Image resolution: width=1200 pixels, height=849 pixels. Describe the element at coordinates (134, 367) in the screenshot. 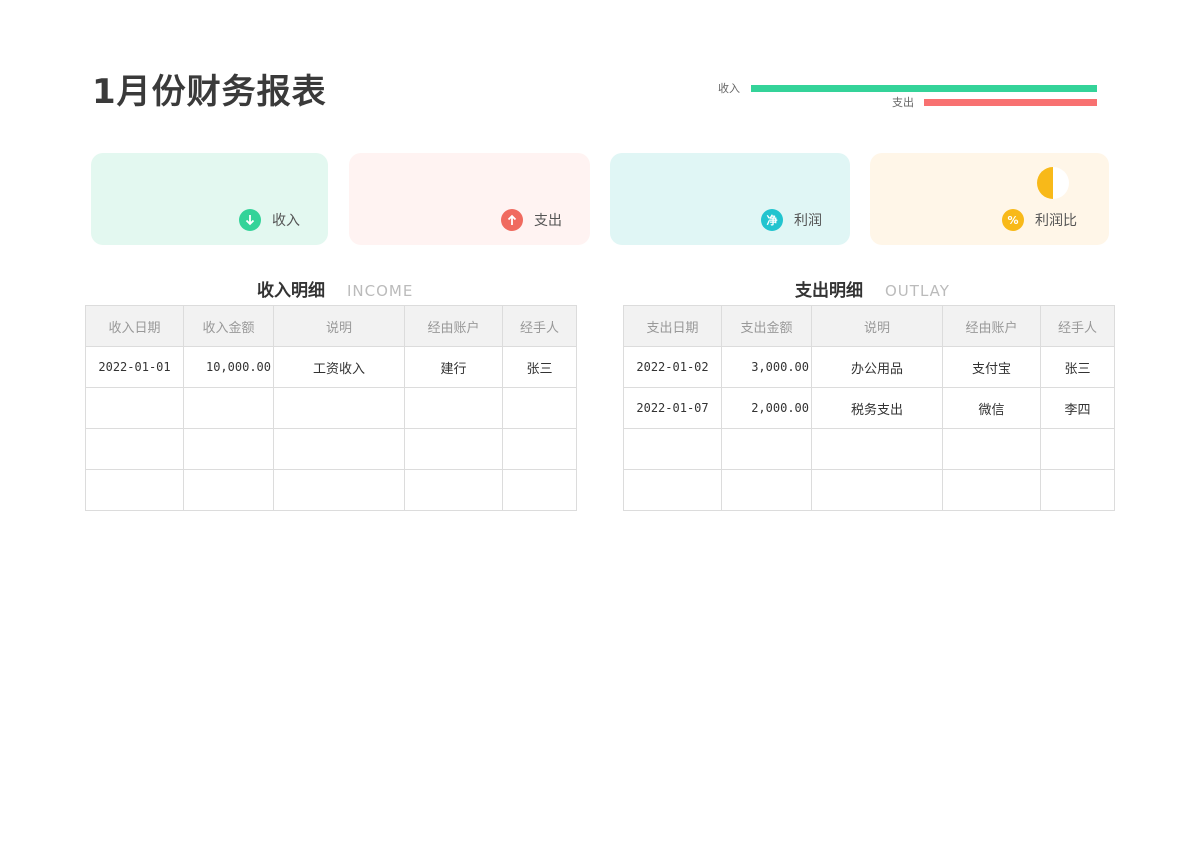

I see `table-cell: 2022-01-01` at that location.